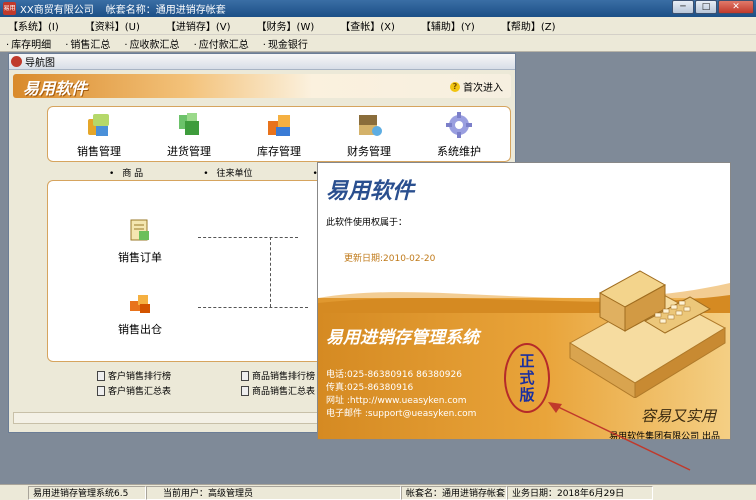 This screenshot has width=756, height=500. Describe the element at coordinates (528, 25) in the screenshot. I see `menu-help: 【帮助】(Z)` at that location.